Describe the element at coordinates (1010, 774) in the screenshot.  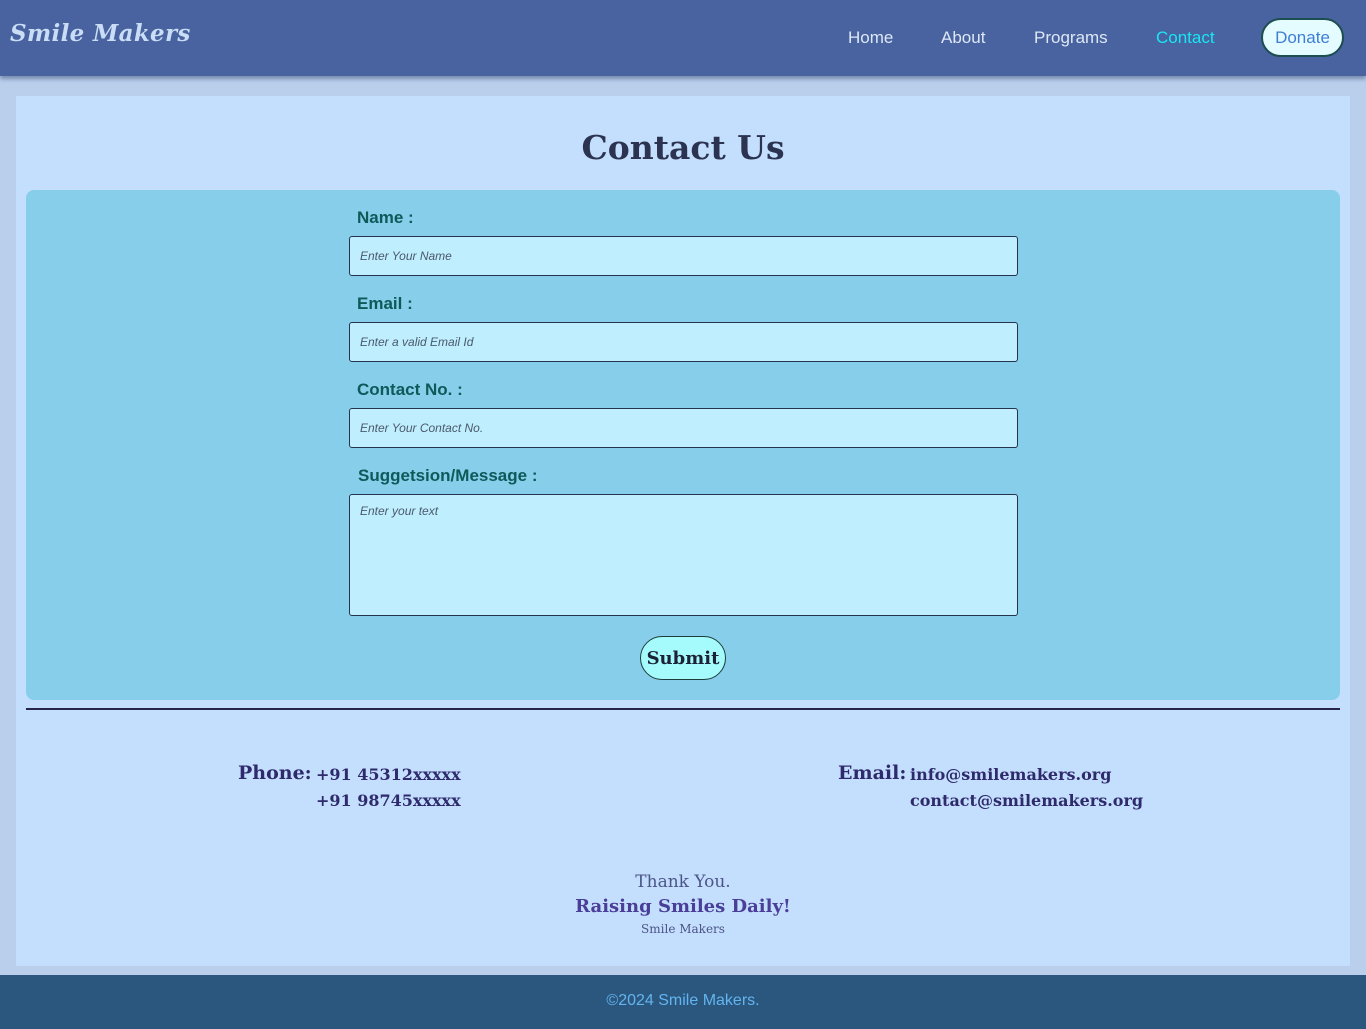
I see `email-address: info@smilemakers.org` at that location.